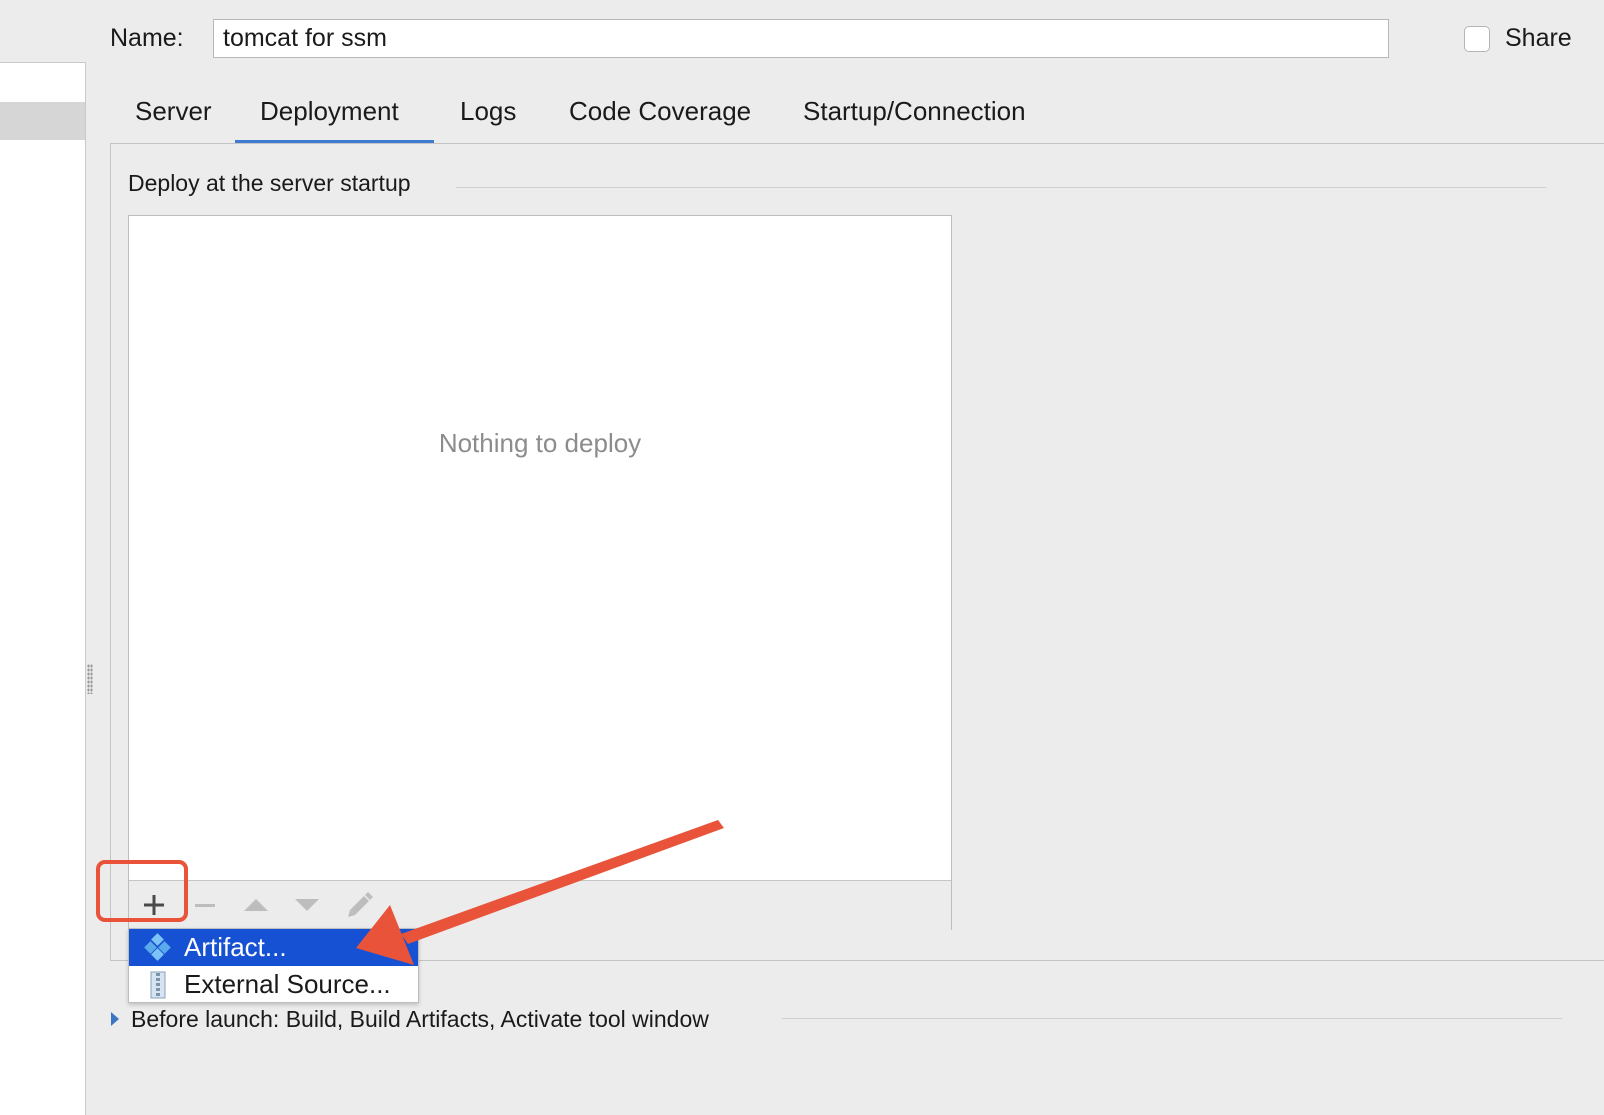 Image resolution: width=1604 pixels, height=1115 pixels. Describe the element at coordinates (269, 183) in the screenshot. I see `deploy-group-title: Deploy at the server startup` at that location.